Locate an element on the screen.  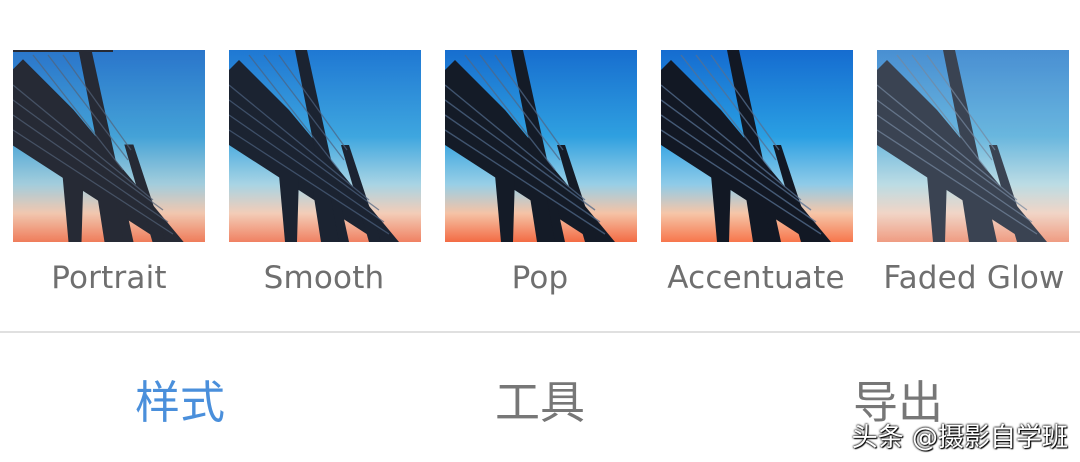
filter-smooth: Smooth is located at coordinates (324, 180).